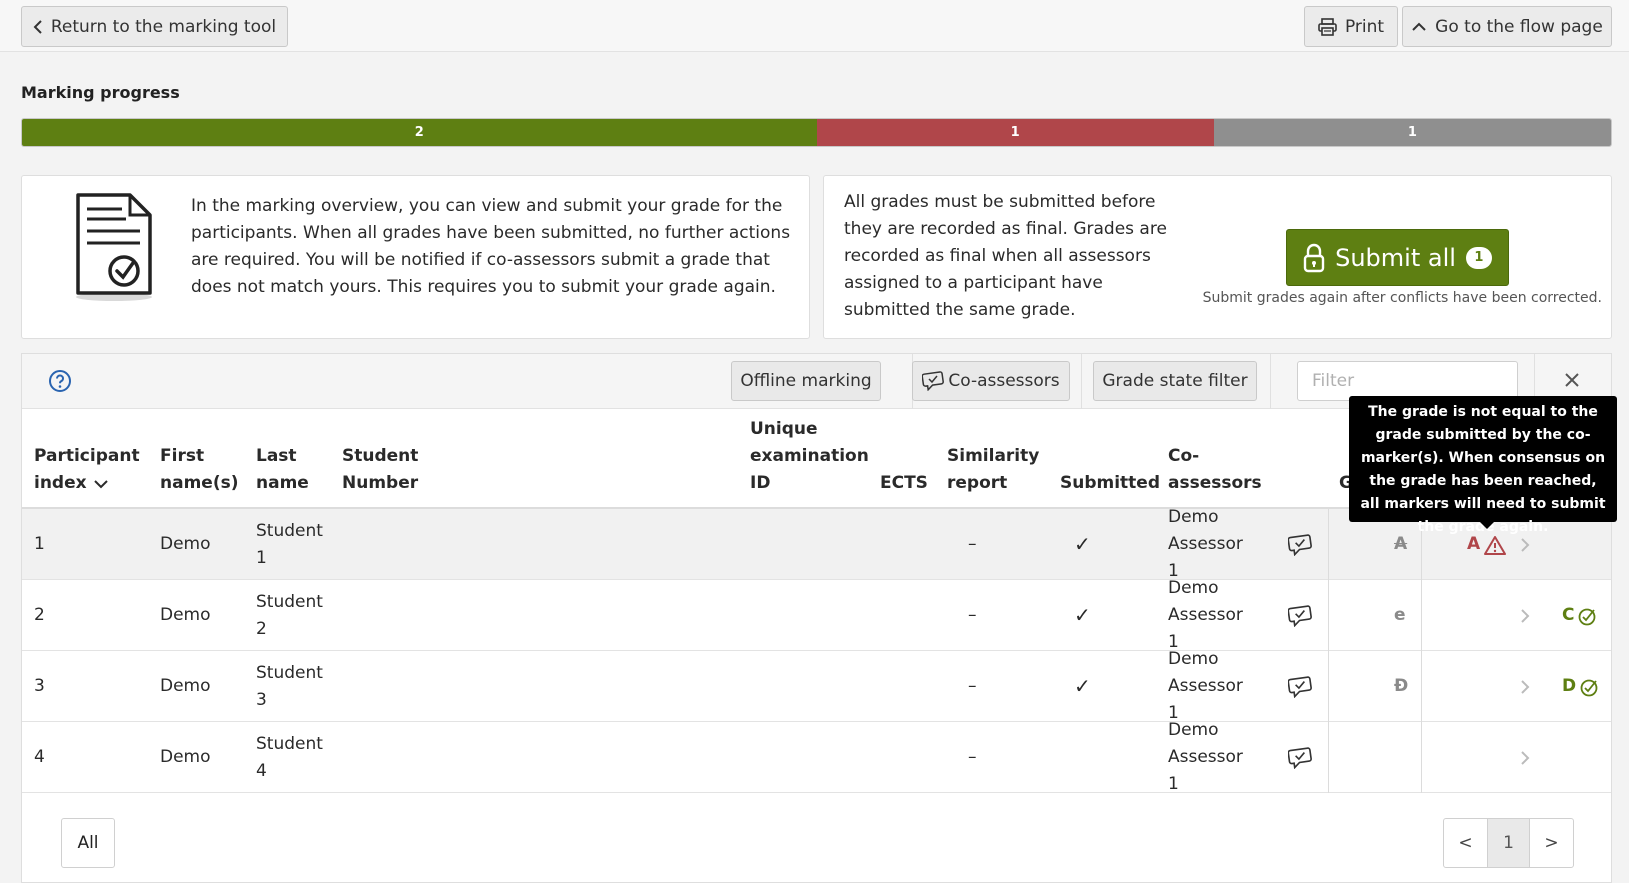 The height and width of the screenshot is (883, 1629). I want to click on progress-segment-conflict: 1, so click(1015, 132).